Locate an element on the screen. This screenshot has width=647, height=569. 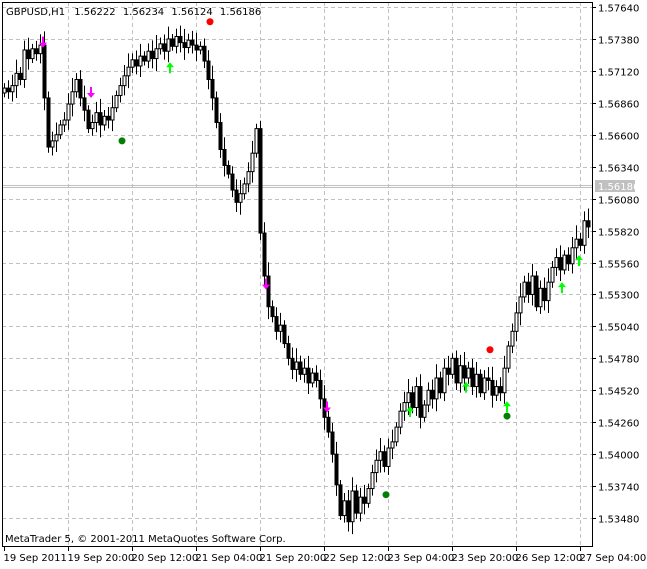
y-tick-label: 1.56080 is located at coordinates (618, 201).